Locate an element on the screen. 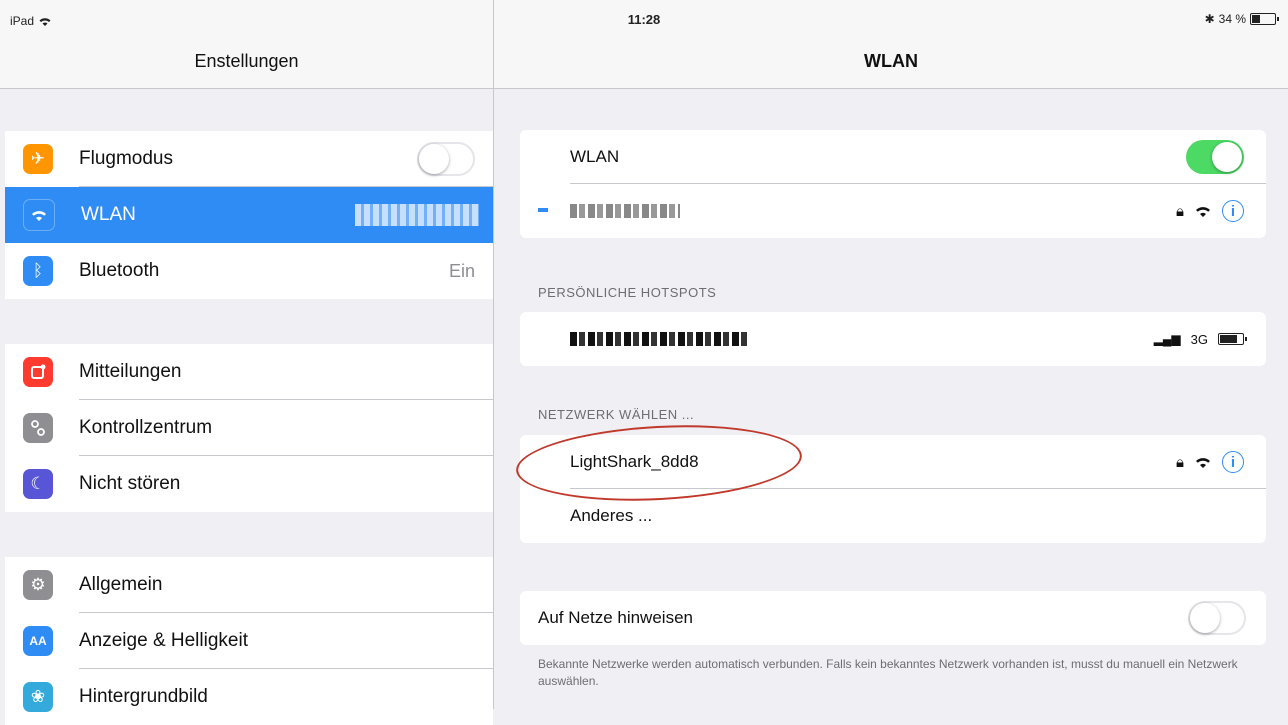 This screenshot has width=1288, height=725. sidebar-item-kontrollzentrum: Kontrollzentrum is located at coordinates (249, 428).